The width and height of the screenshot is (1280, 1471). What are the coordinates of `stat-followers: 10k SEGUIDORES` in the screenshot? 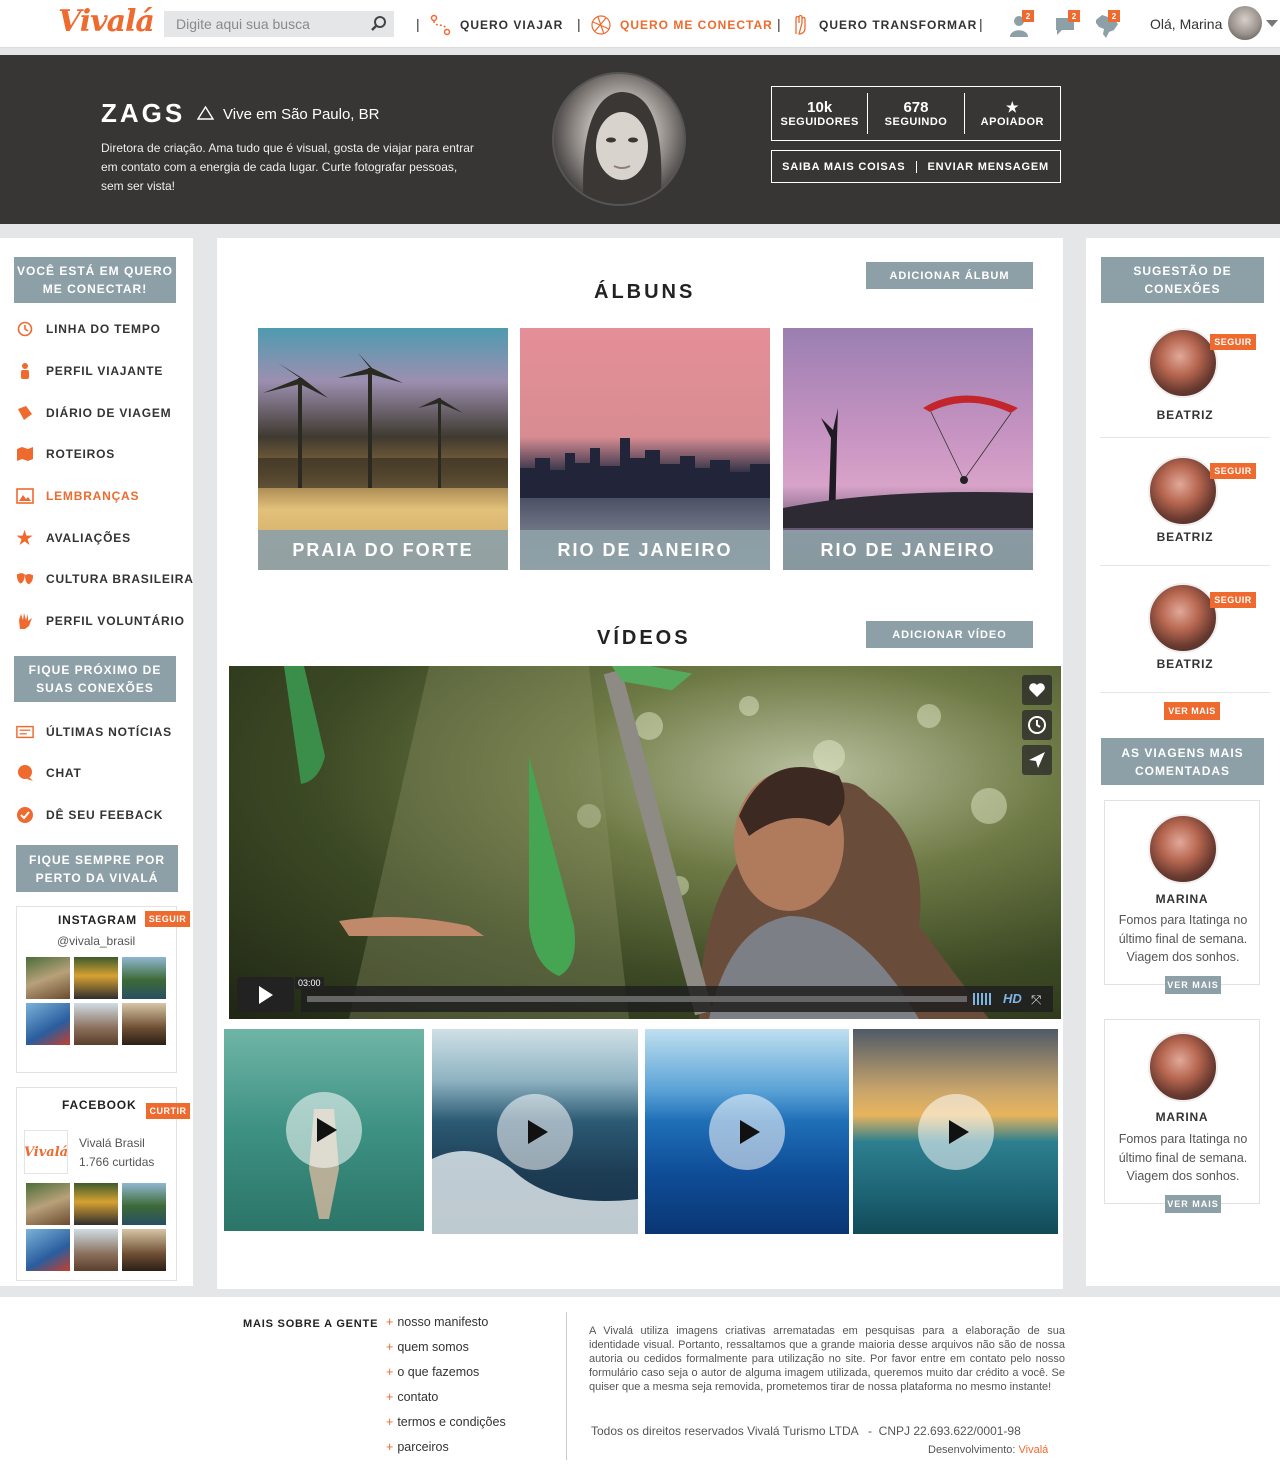 It's located at (820, 113).